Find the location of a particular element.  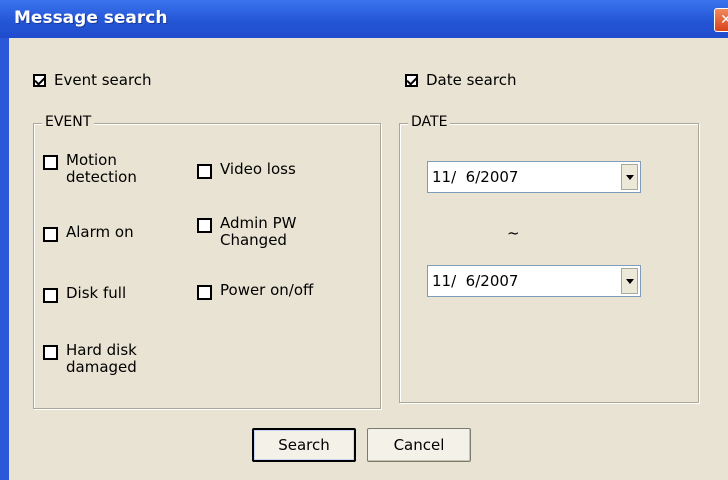

event-admin-pw-changed-label: Admin PW Changed is located at coordinates (258, 231).